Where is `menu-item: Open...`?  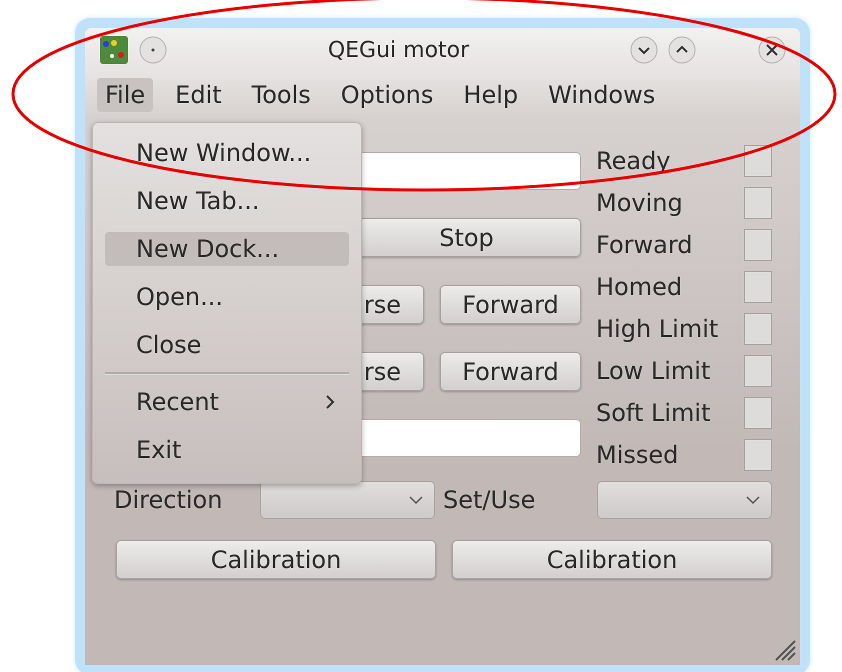
menu-item: Open... is located at coordinates (227, 297).